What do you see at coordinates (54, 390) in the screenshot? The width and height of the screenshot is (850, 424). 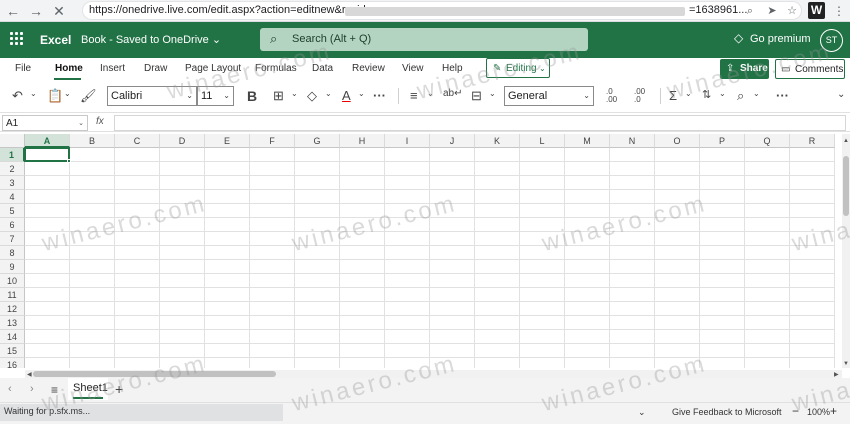 I see `all-sheets-icon: ≡` at bounding box center [54, 390].